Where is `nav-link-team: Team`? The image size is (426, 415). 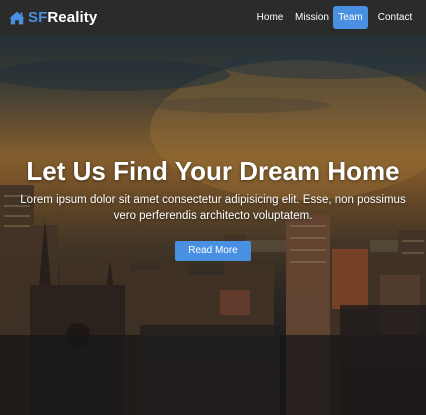 nav-link-team: Team is located at coordinates (350, 17).